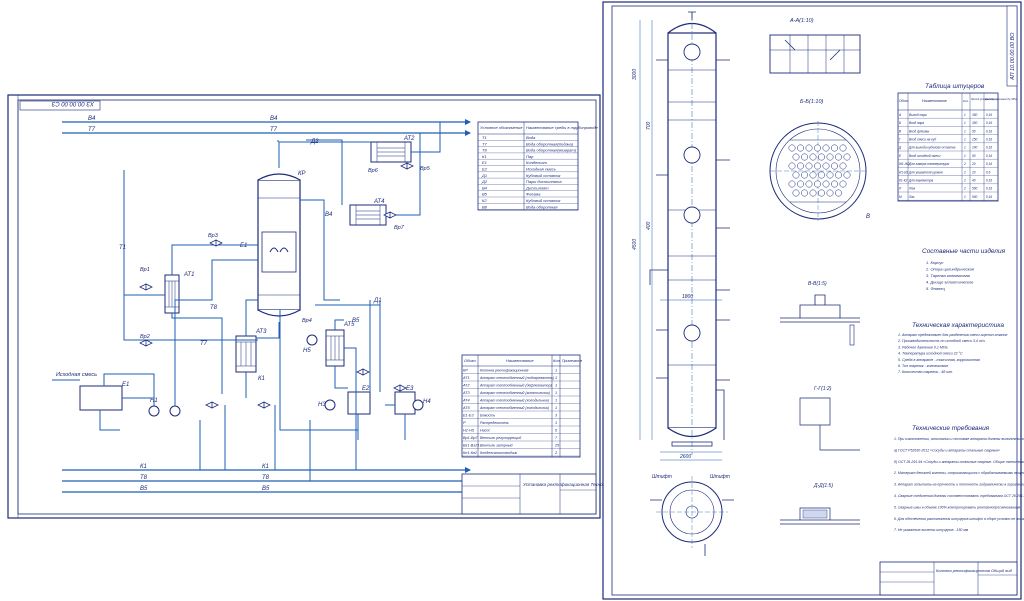 Image resolution: width=1024 pixels, height=601 pixels. What do you see at coordinates (900, 123) in the screenshot?
I see `nozzle-designation: Б` at bounding box center [900, 123].